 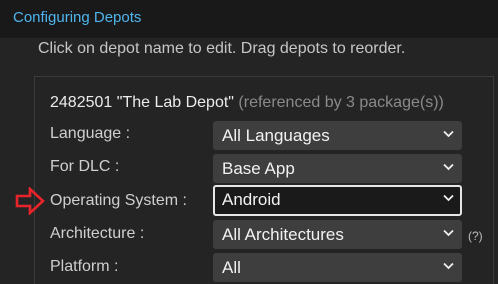 I want to click on language-select-value: All Languages, so click(x=276, y=135).